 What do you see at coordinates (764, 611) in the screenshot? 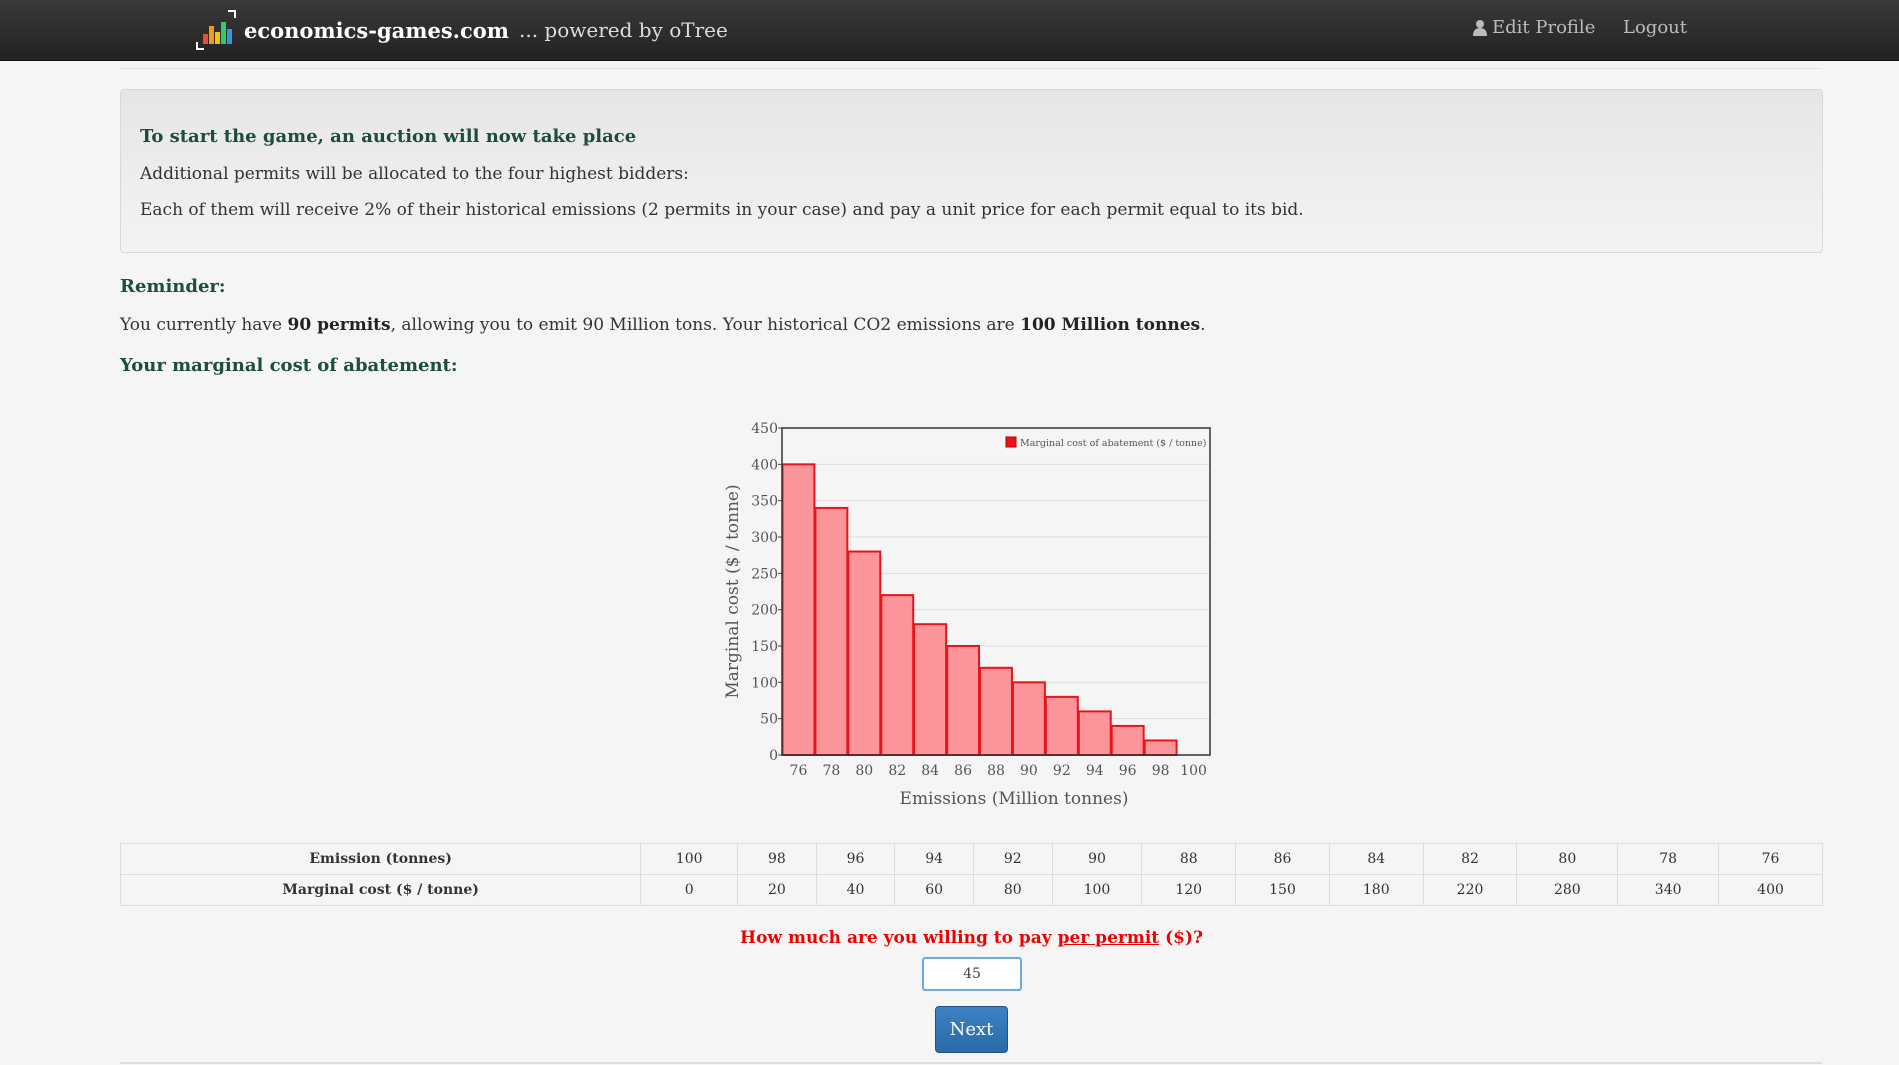
I see `y-tick-label: 200` at bounding box center [764, 611].